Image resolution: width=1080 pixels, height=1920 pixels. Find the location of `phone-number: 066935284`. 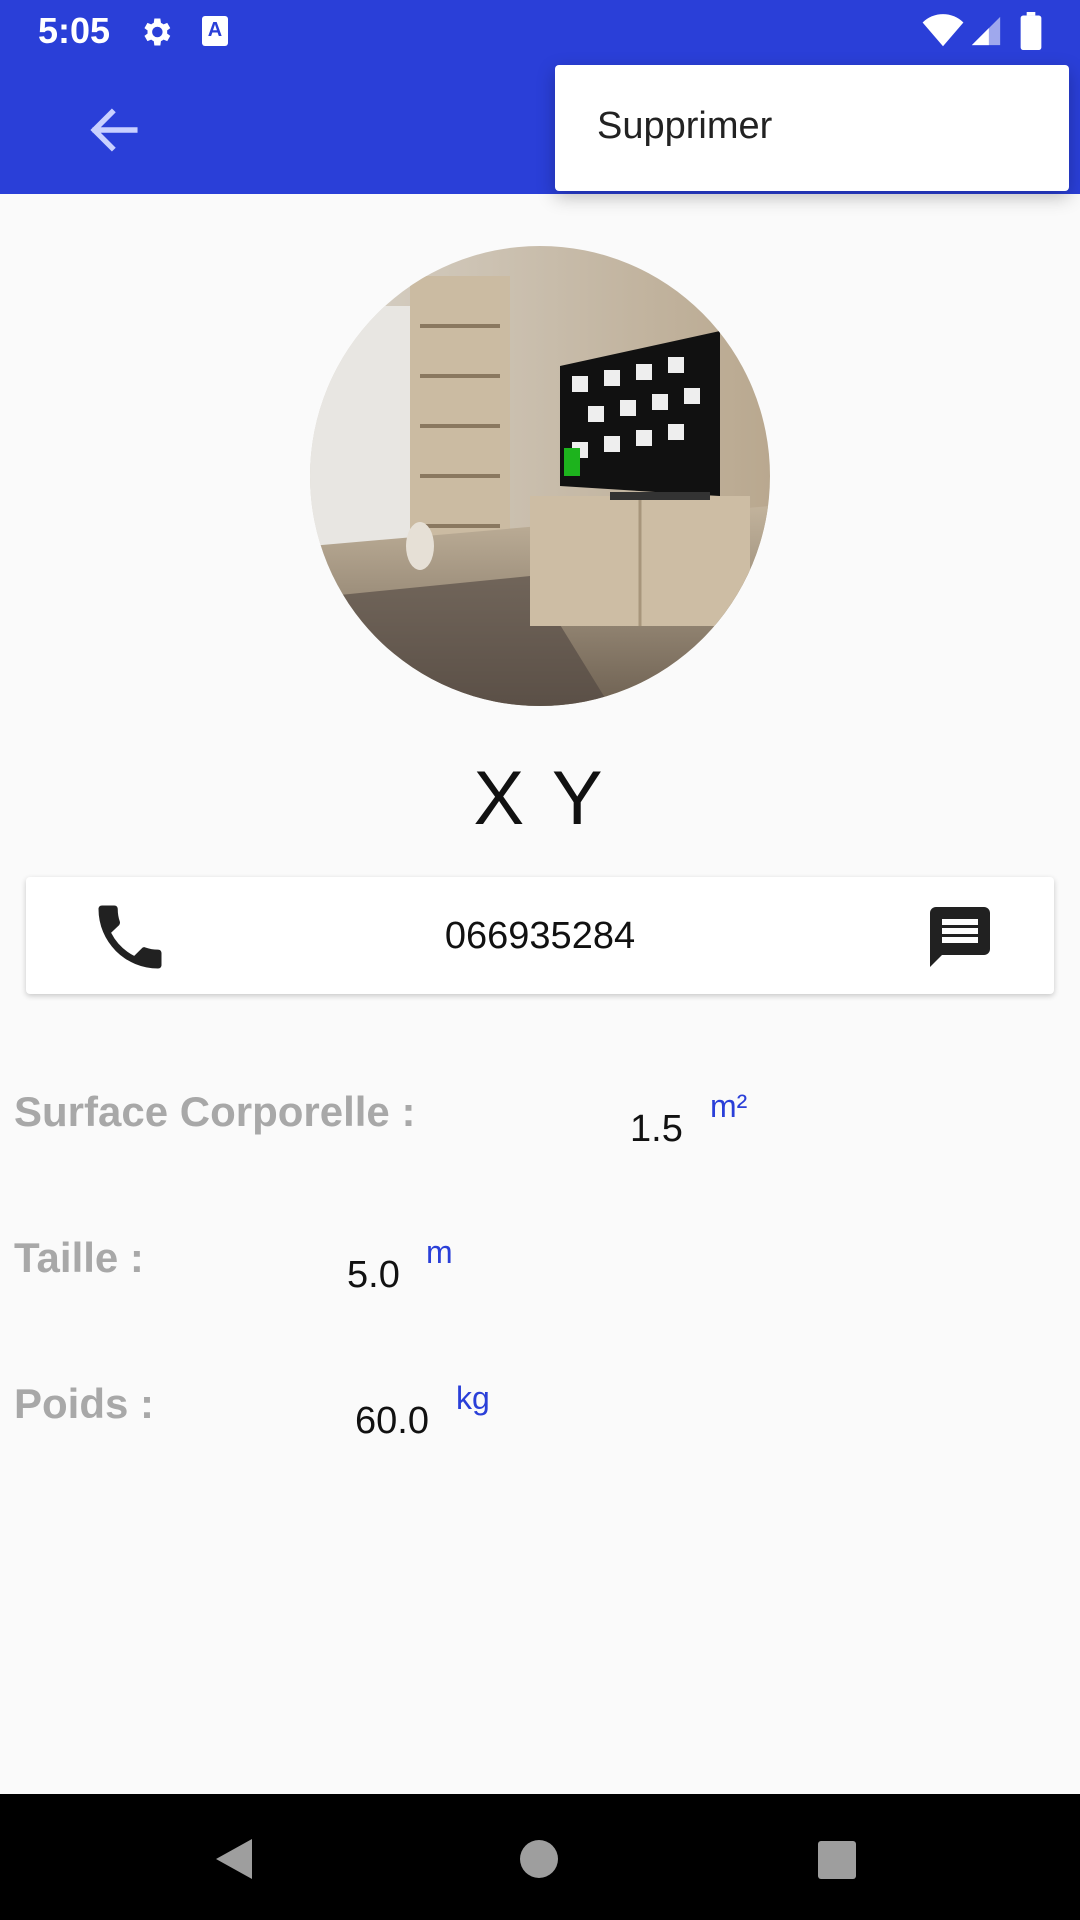

phone-number: 066935284 is located at coordinates (540, 936).